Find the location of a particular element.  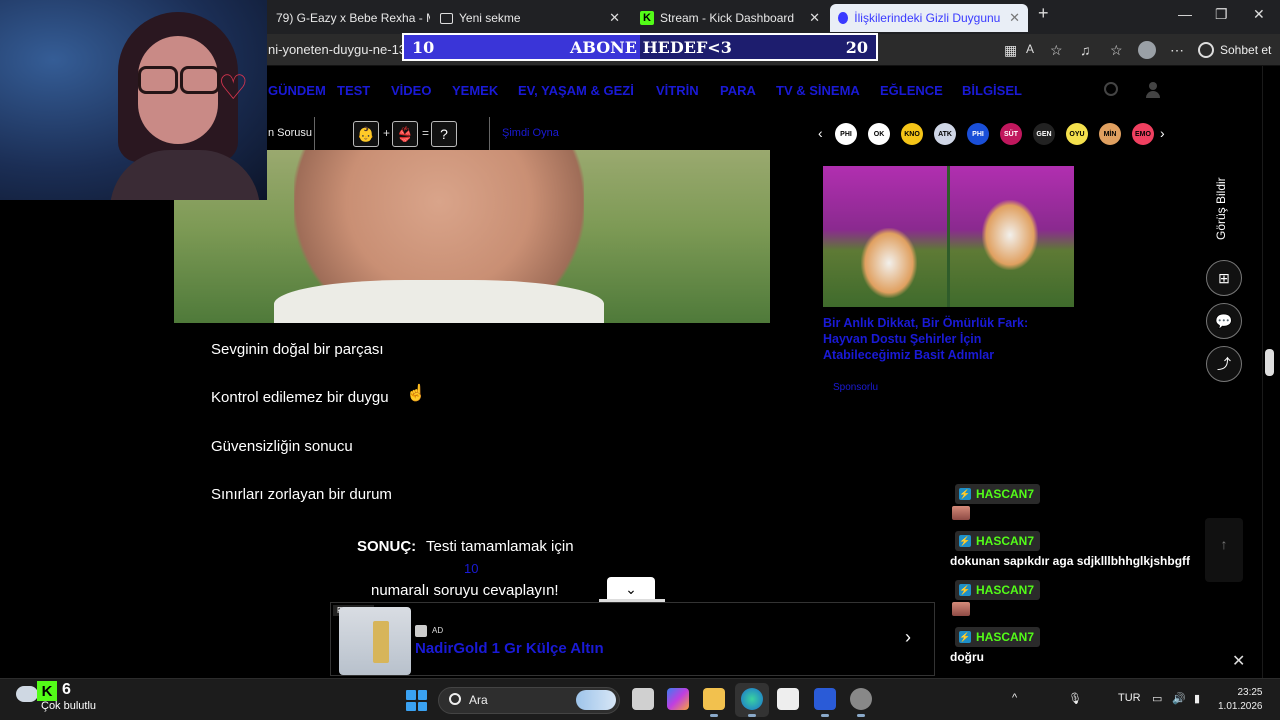

result-label: SONUÇ: is located at coordinates (387, 546).